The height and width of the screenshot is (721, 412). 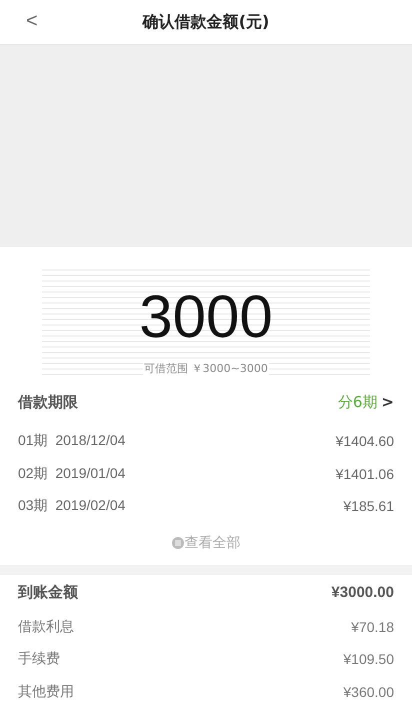 What do you see at coordinates (48, 402) in the screenshot?
I see `term-label: 借款期限` at bounding box center [48, 402].